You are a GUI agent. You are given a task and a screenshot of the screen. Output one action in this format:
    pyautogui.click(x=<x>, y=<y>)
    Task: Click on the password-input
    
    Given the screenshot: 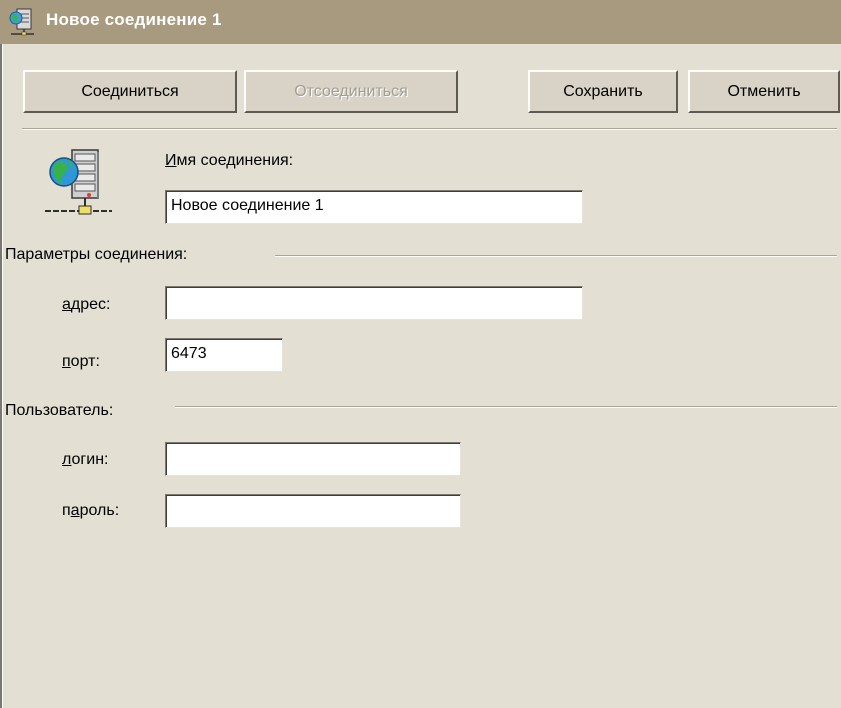 What is the action you would take?
    pyautogui.click(x=313, y=511)
    